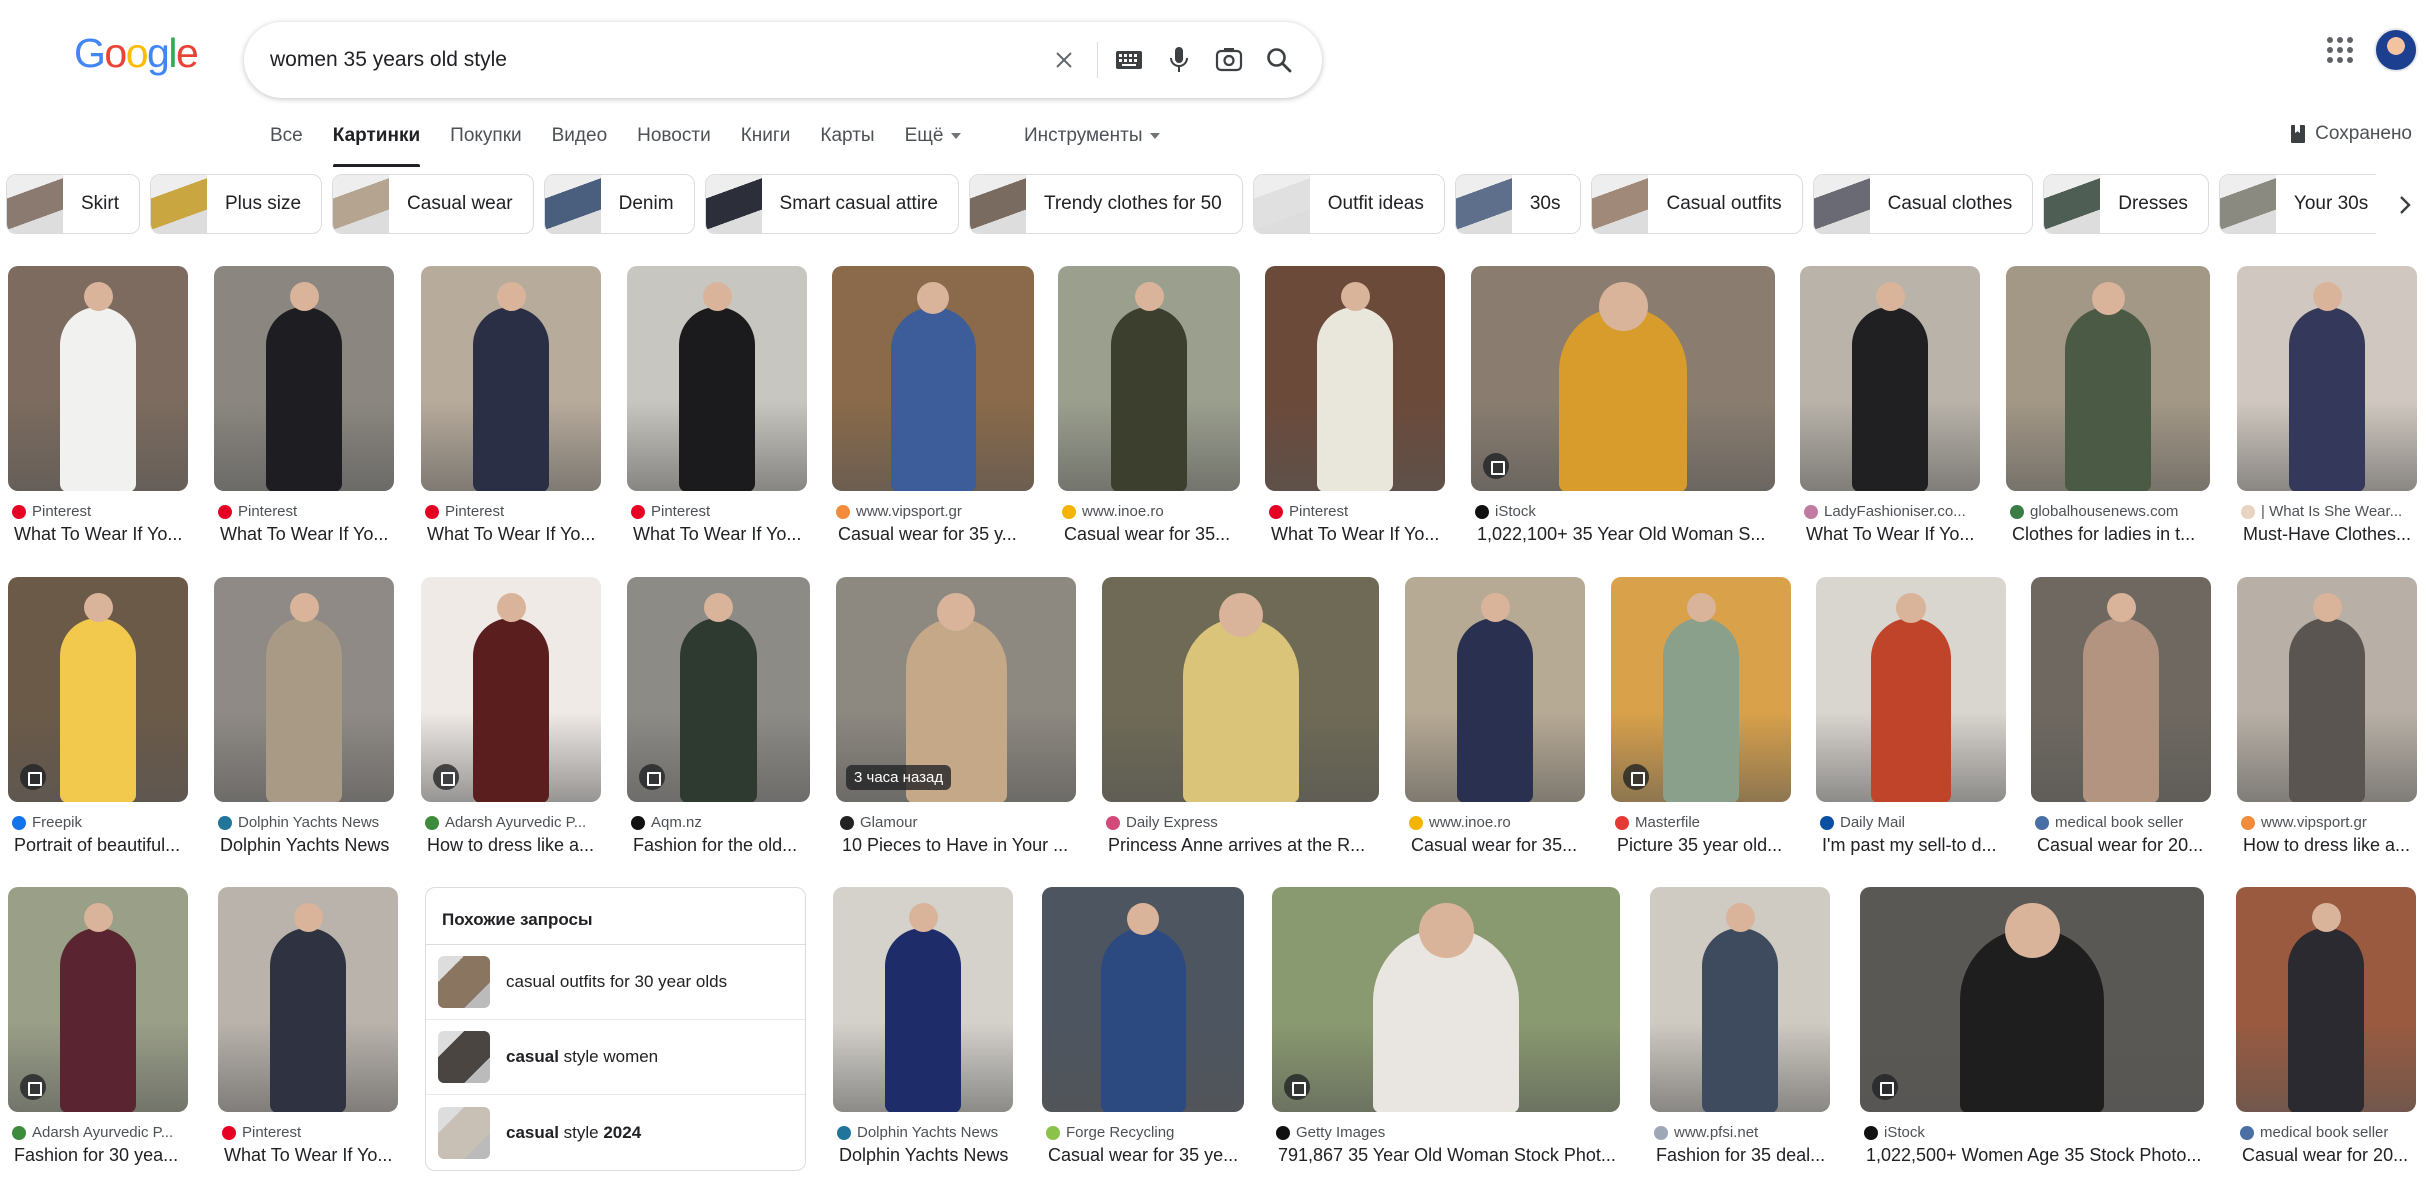 The image size is (2426, 1183). Describe the element at coordinates (956, 689) in the screenshot. I see `result-thumbnail: 3 часа назад` at that location.